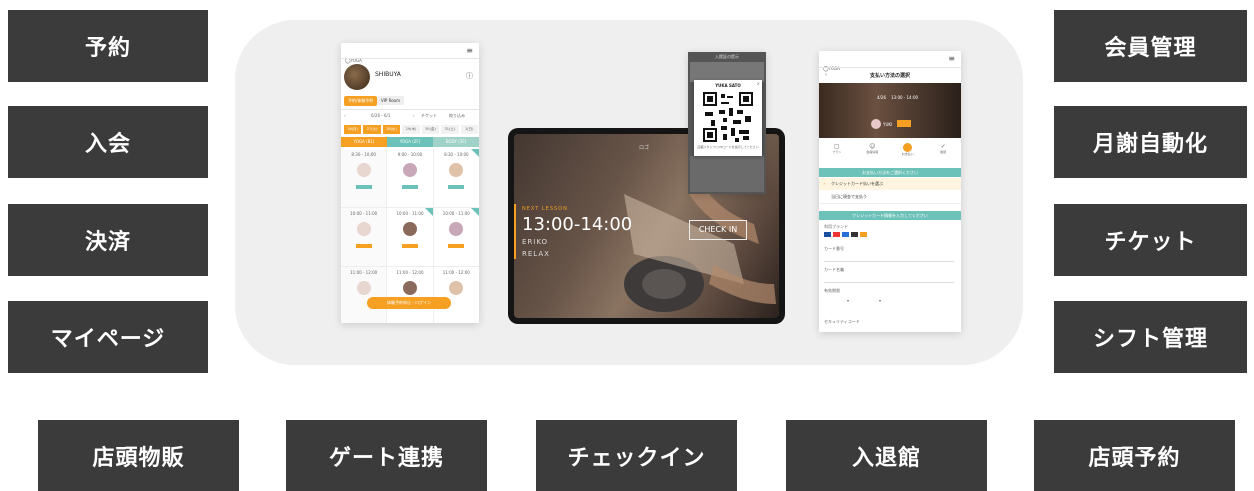 This screenshot has height=491, width=1254. What do you see at coordinates (889, 278) in the screenshot?
I see `card-name-input` at bounding box center [889, 278].